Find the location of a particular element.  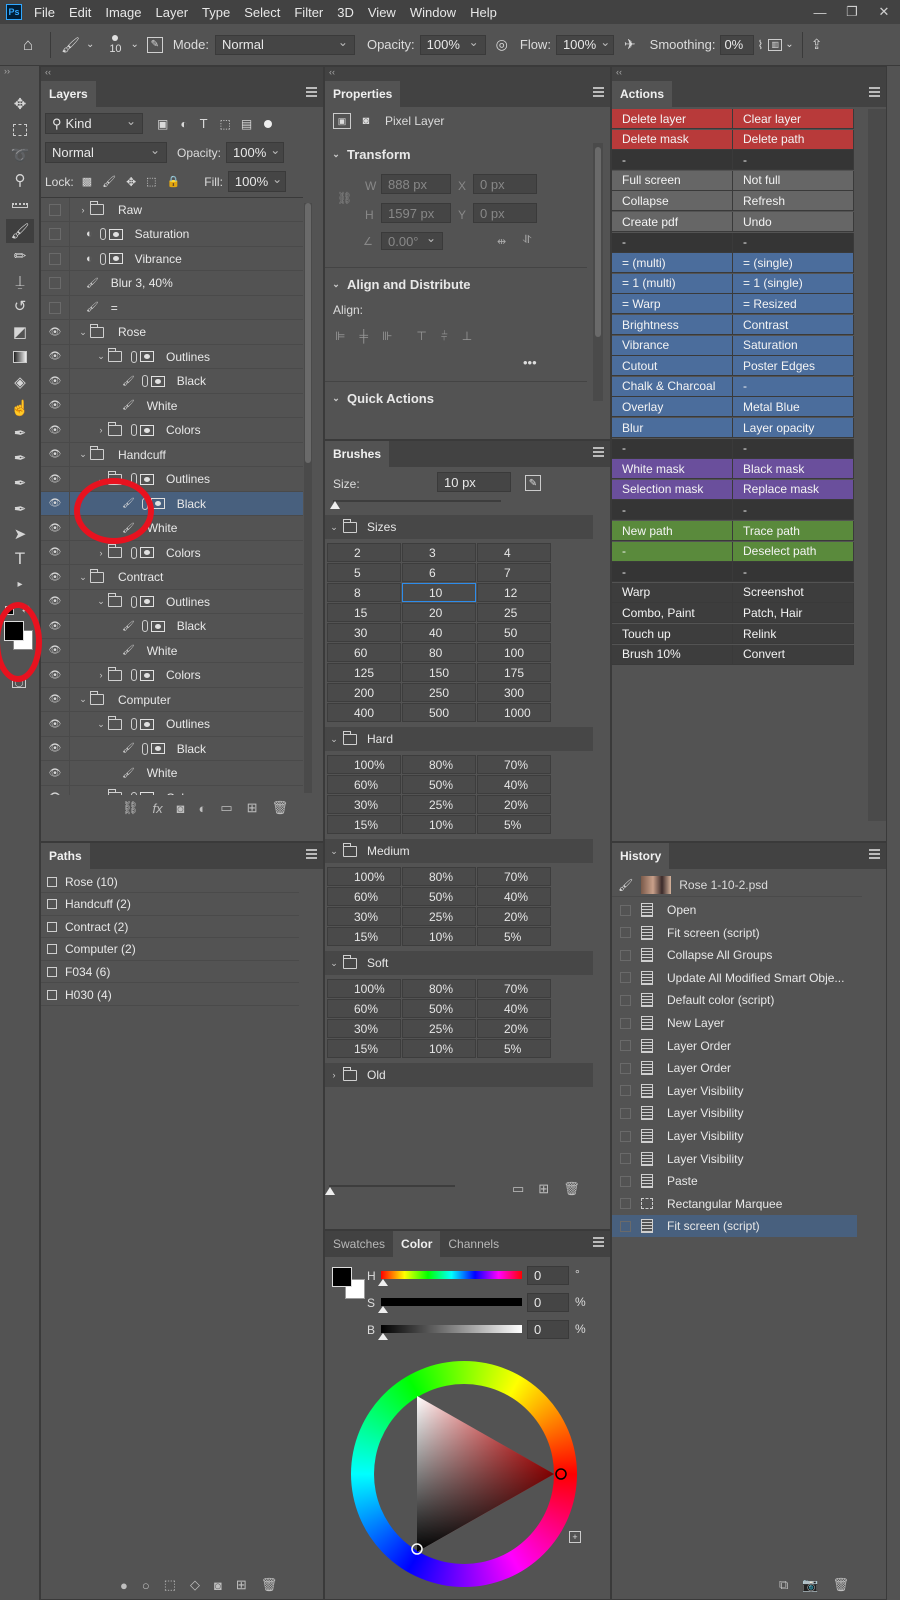

brush-preset: 20% is located at coordinates (514, 1028).